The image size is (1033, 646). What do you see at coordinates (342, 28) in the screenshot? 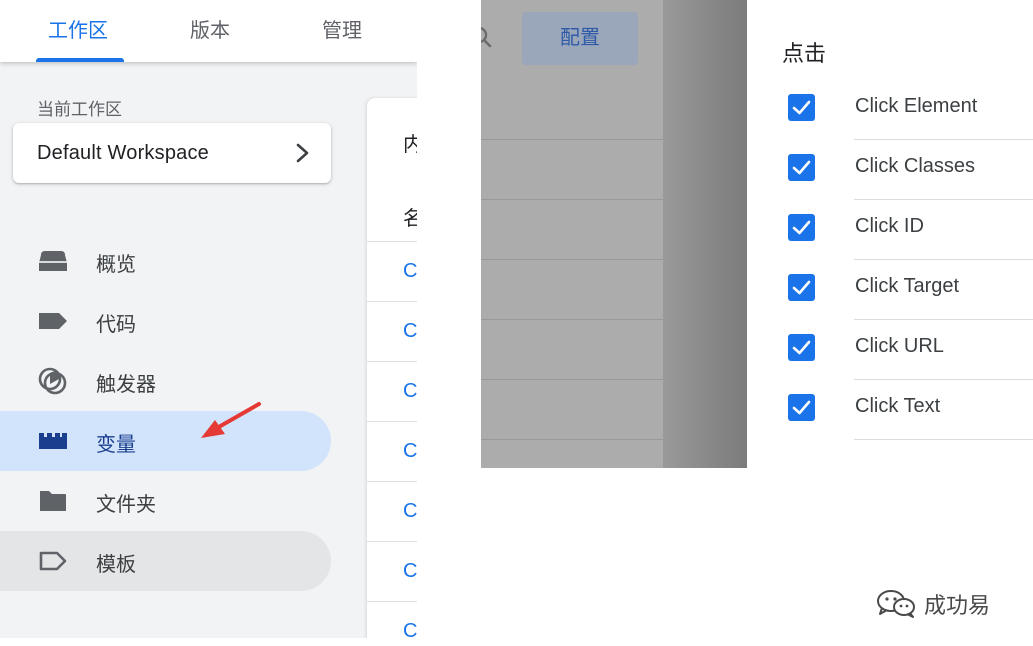
I see `tab-admin: 管理` at bounding box center [342, 28].